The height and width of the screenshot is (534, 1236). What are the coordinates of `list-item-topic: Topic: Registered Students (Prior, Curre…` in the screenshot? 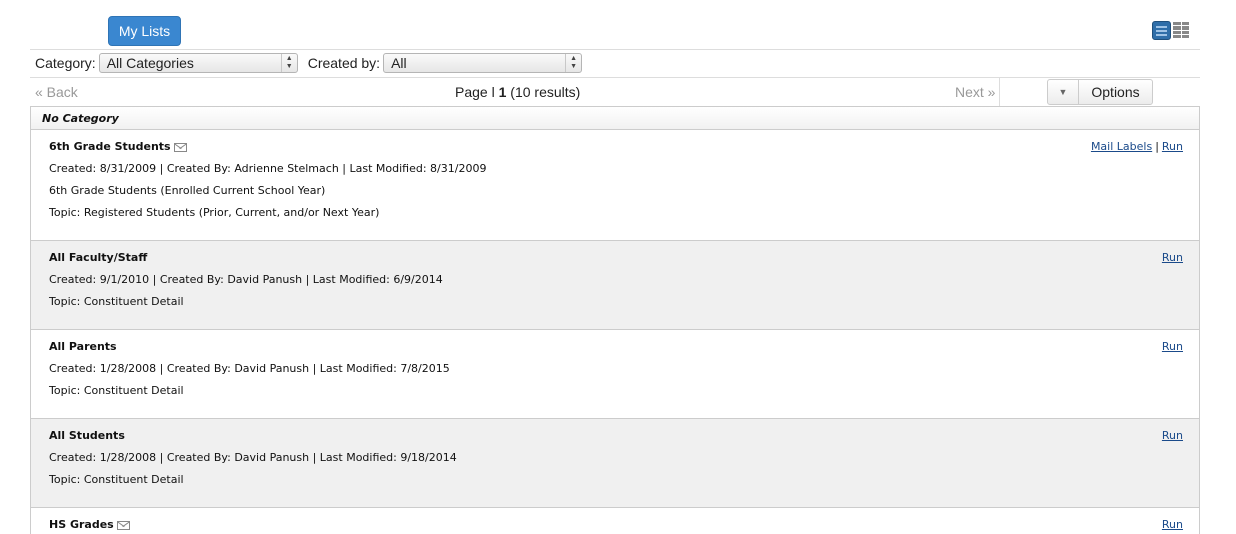 It's located at (214, 212).